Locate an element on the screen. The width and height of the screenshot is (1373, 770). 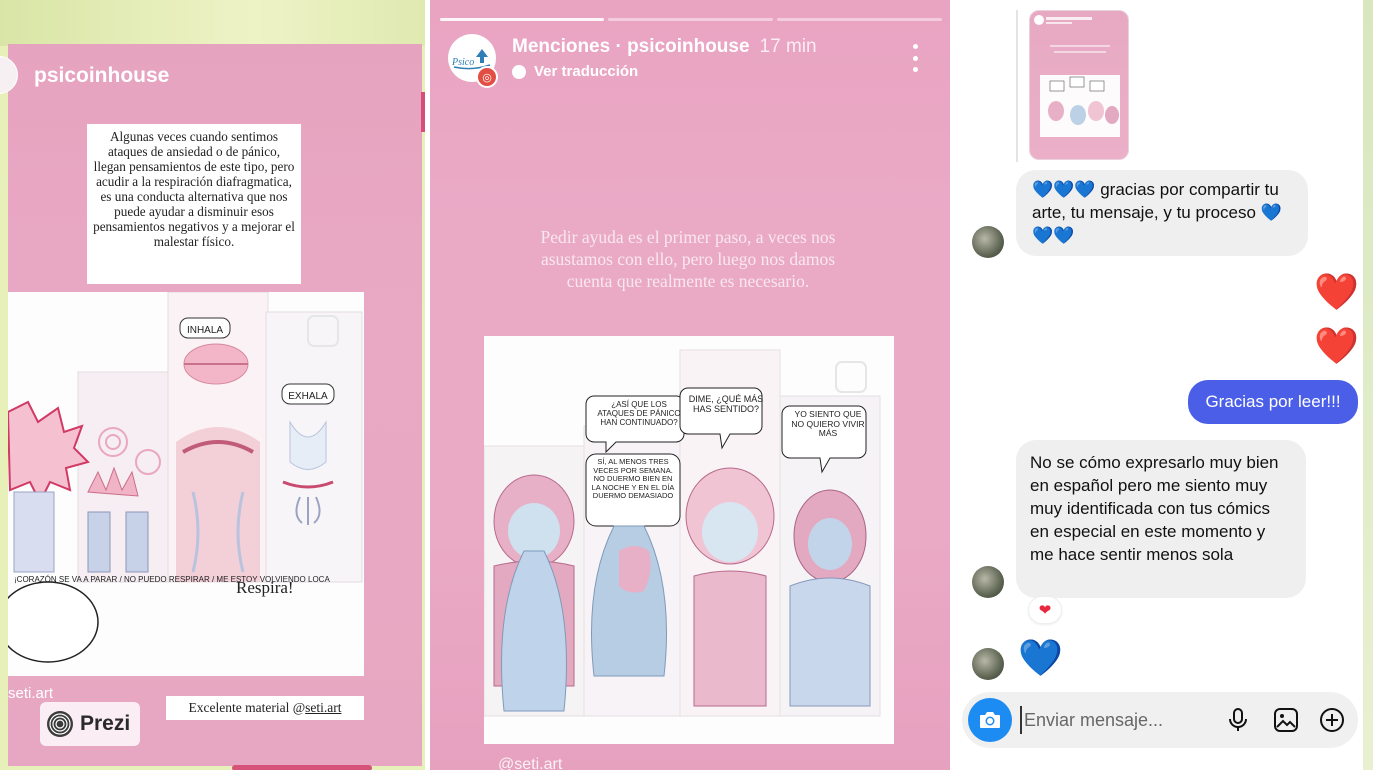
decorative-background is located at coordinates (212, 23).